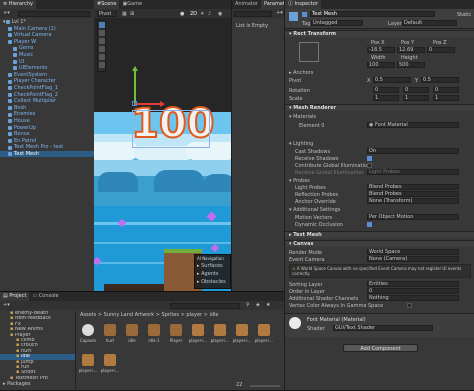 The height and width of the screenshot is (391, 474). I want to click on pos-x-field: -18.5, so click(381, 50).